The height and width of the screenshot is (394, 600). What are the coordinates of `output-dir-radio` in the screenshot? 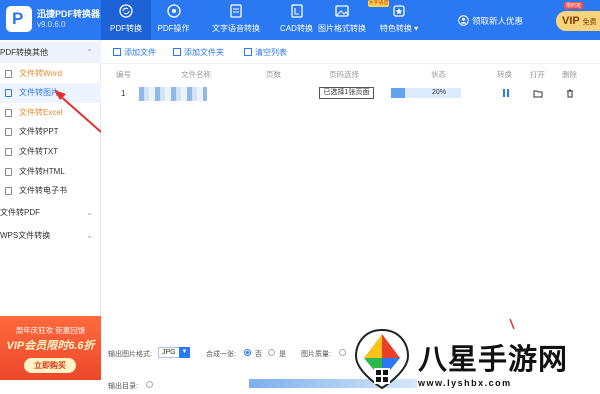 It's located at (149, 384).